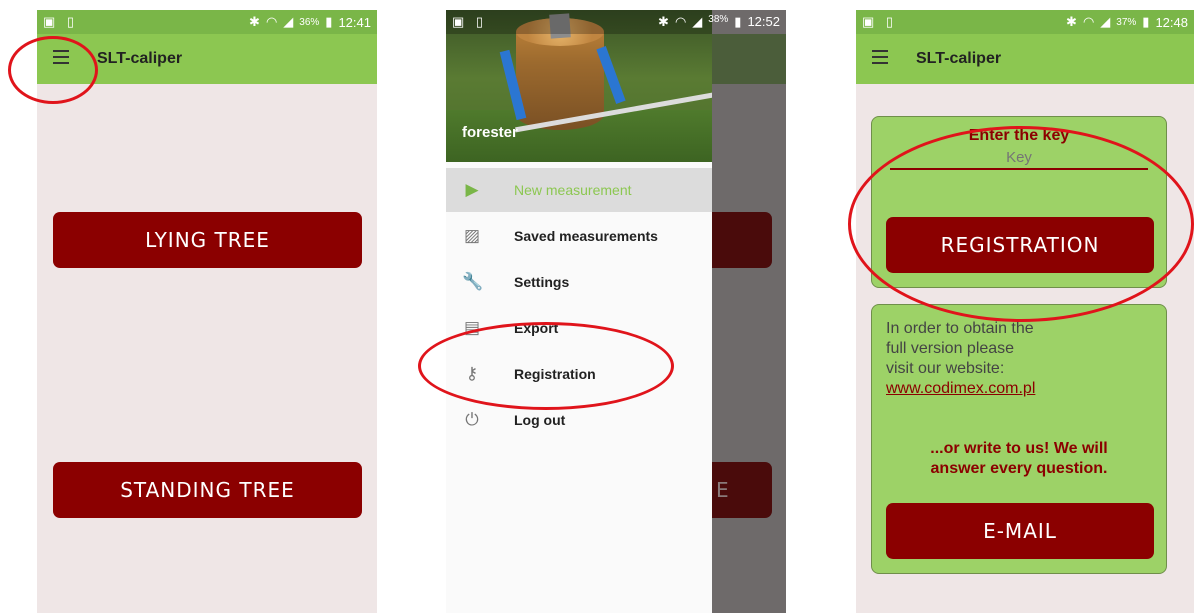  I want to click on image-icon: ▨, so click(472, 235).